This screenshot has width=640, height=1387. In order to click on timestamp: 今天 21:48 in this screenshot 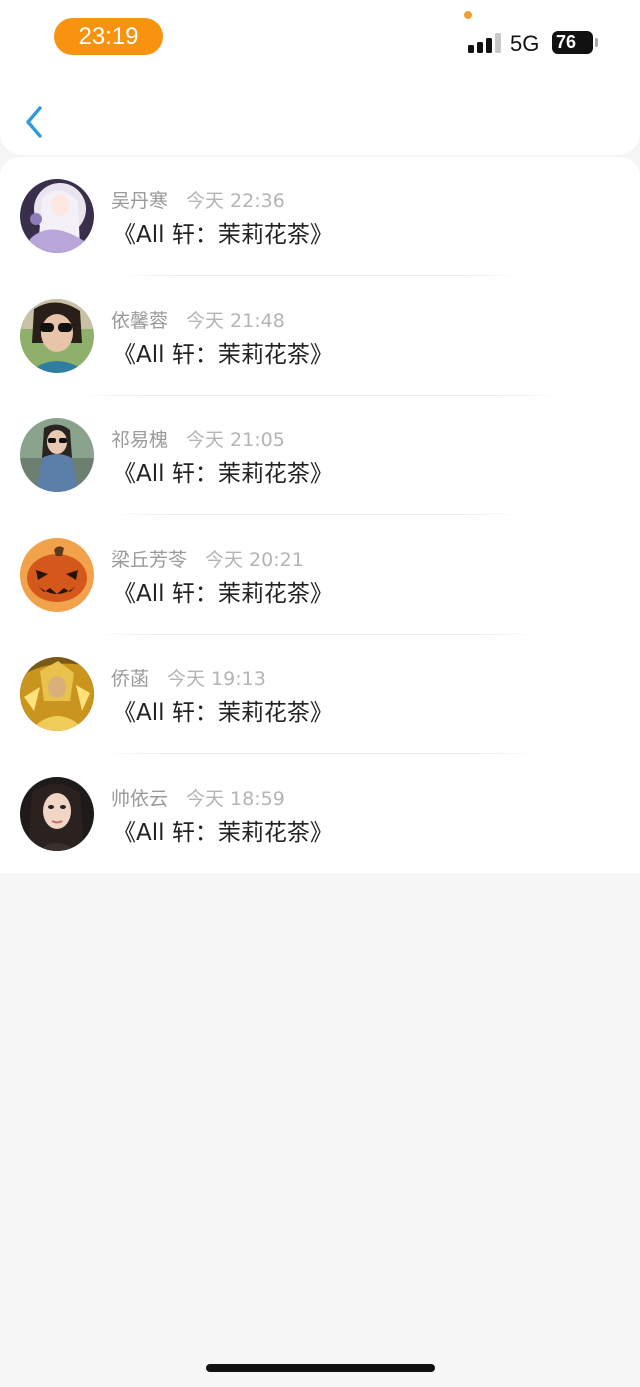, I will do `click(235, 320)`.